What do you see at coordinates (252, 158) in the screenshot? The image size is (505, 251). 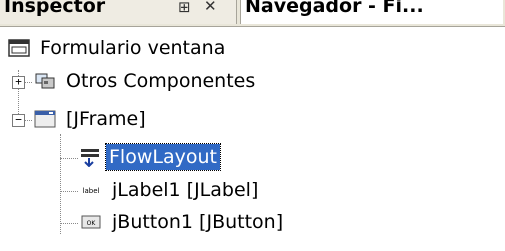 I see `tree-item-flowlayout: FlowLayout` at bounding box center [252, 158].